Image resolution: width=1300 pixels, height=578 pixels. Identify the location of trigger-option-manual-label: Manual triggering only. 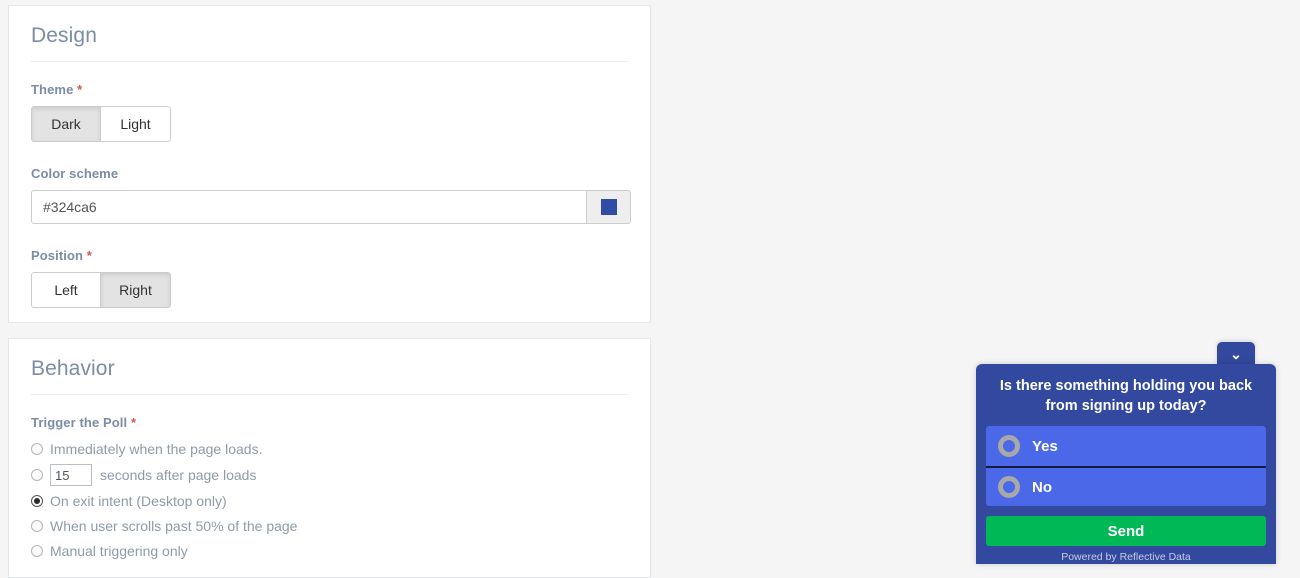
(119, 551).